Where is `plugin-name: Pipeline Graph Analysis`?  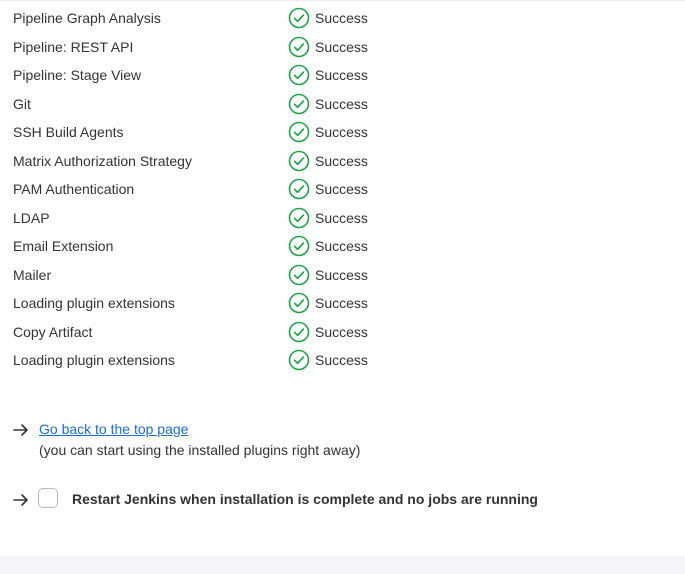 plugin-name: Pipeline Graph Analysis is located at coordinates (87, 18).